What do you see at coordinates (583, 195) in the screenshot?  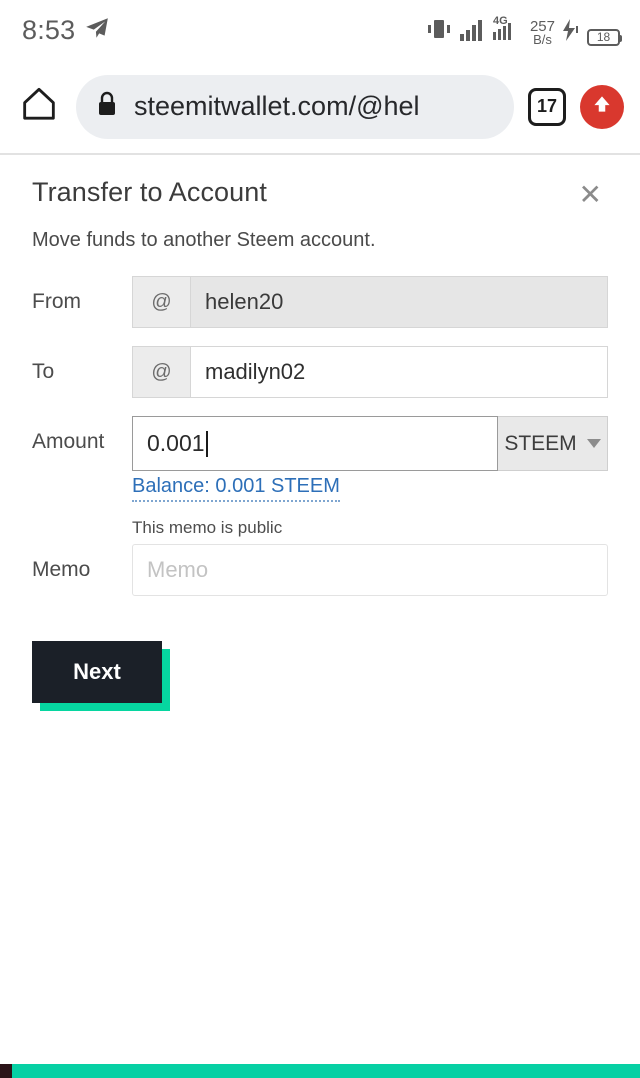 I see `close-icon: ✕` at bounding box center [583, 195].